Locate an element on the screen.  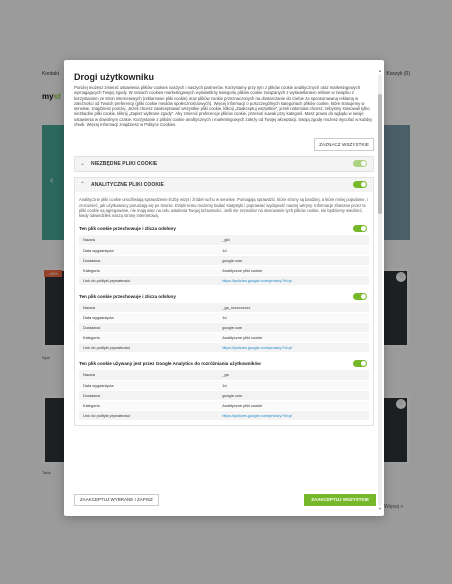
toggle-cookie-gid is located at coordinates (360, 229).